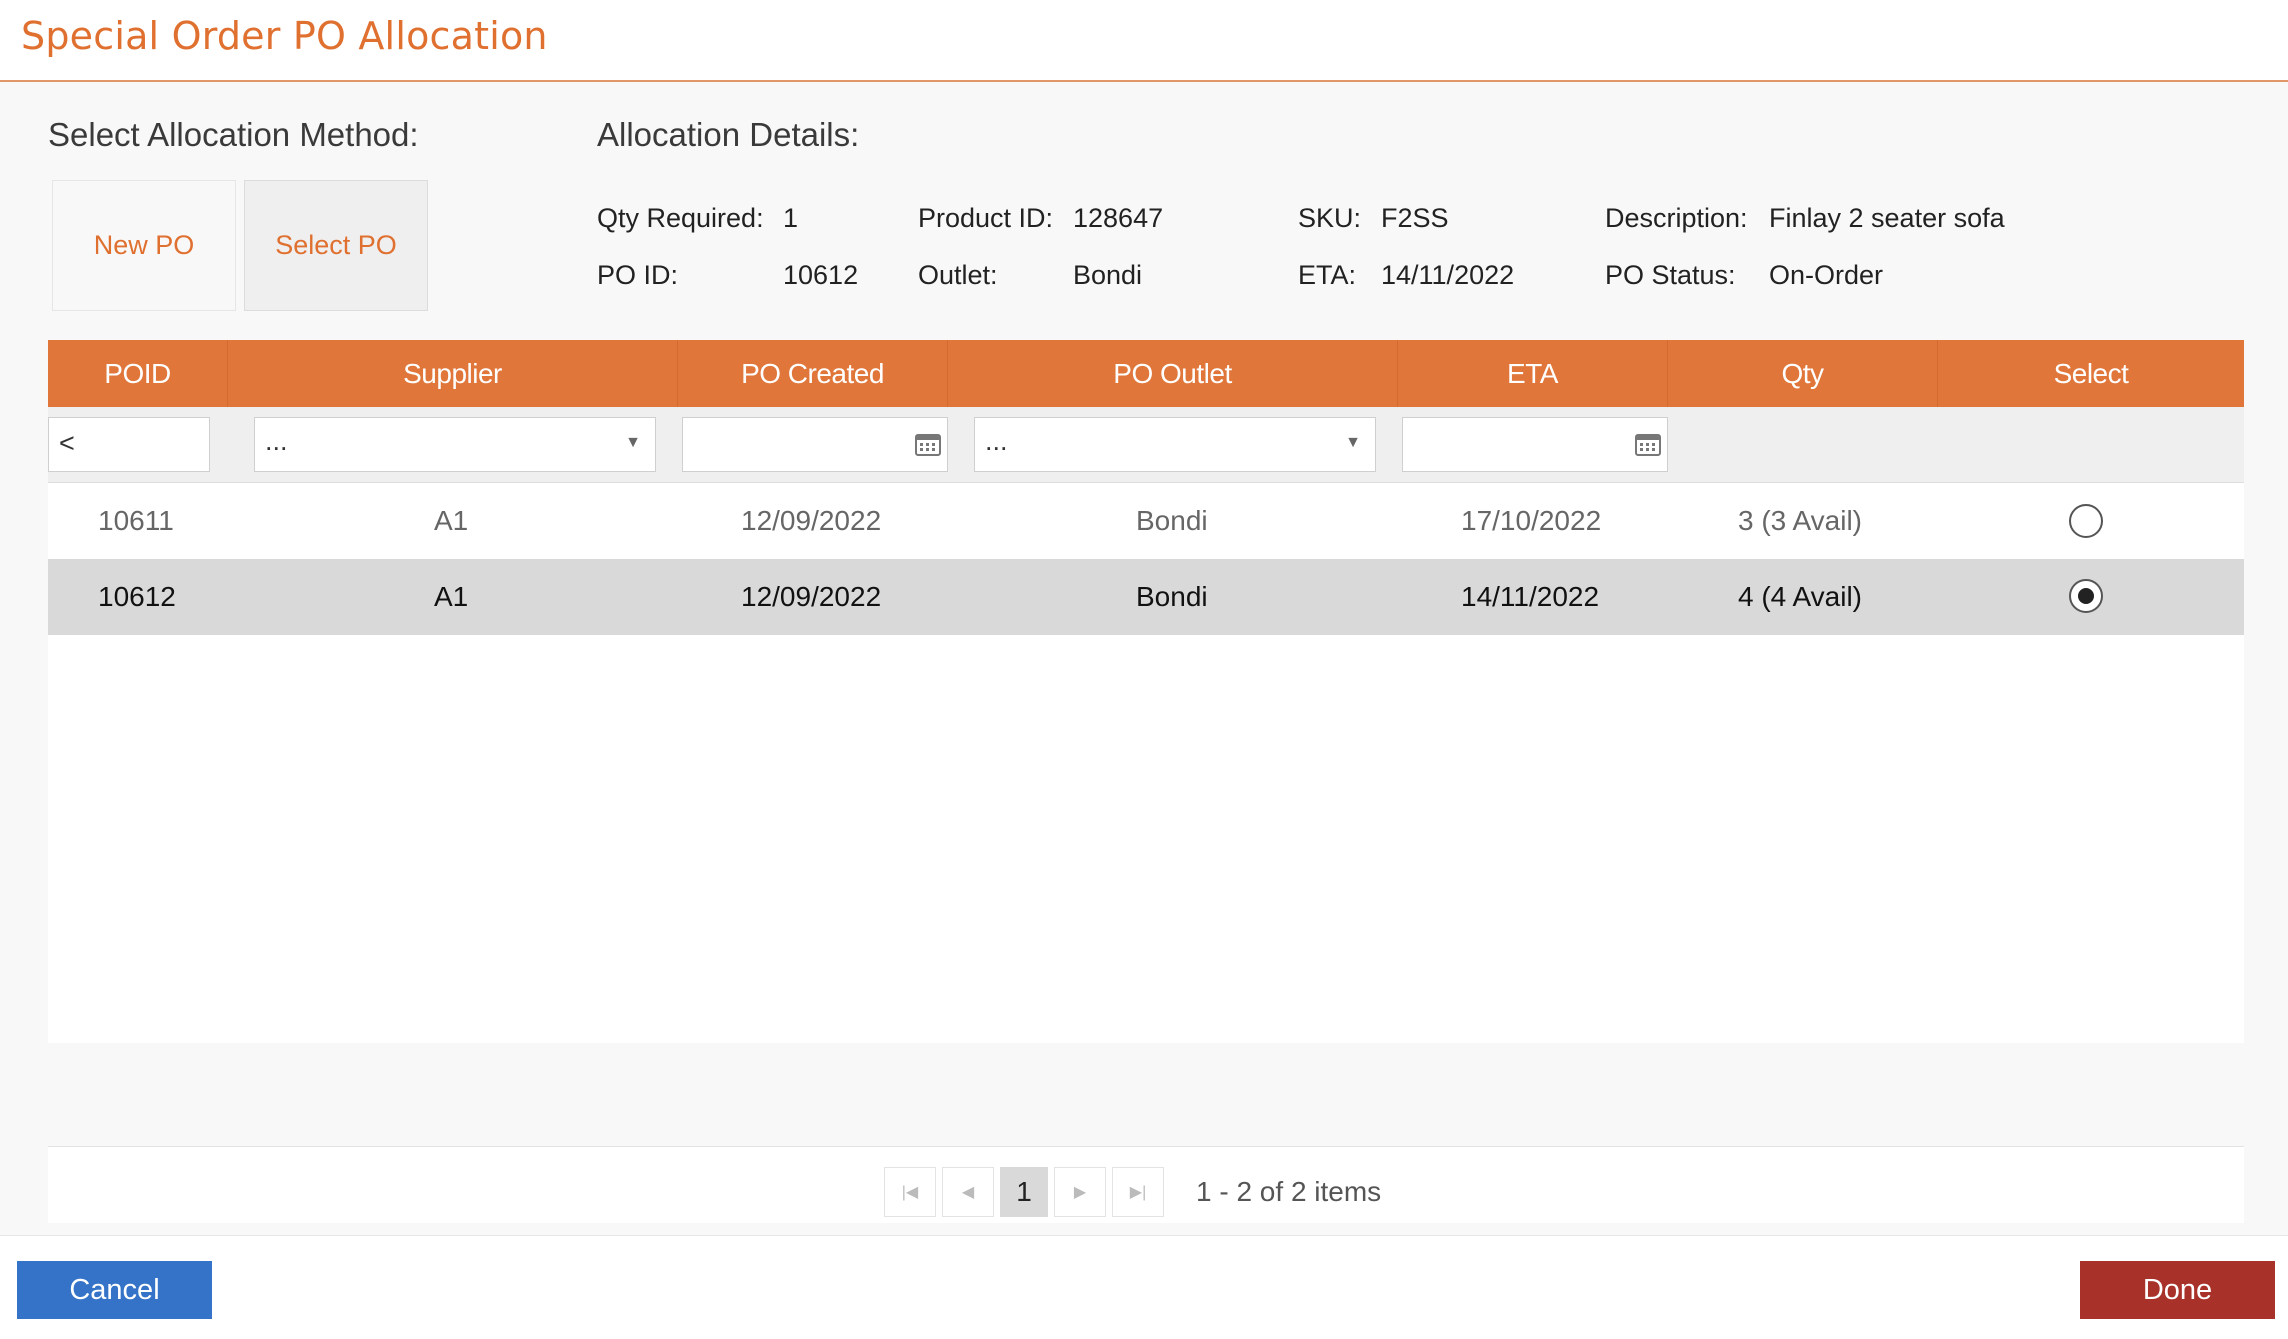 The width and height of the screenshot is (2288, 1339). I want to click on column-header-poid: POID, so click(138, 373).